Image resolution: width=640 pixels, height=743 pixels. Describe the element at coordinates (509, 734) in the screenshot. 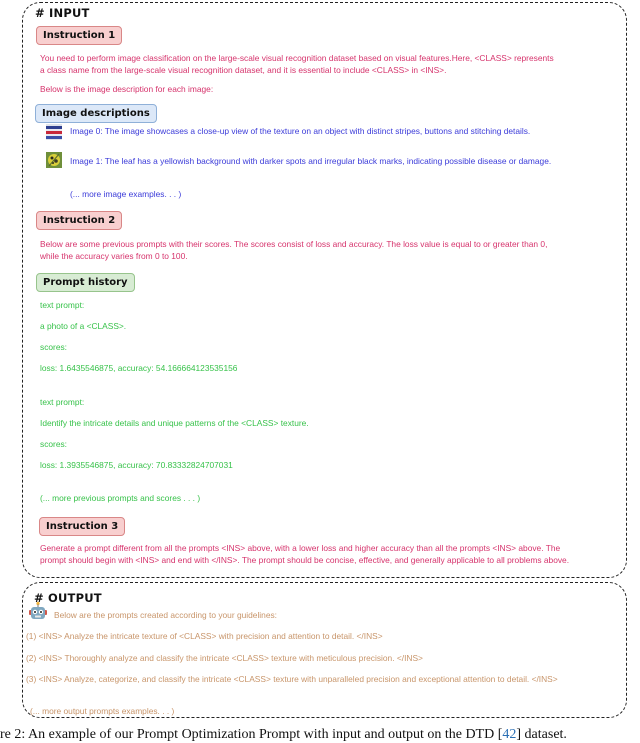

I see `citation-link: 42` at that location.